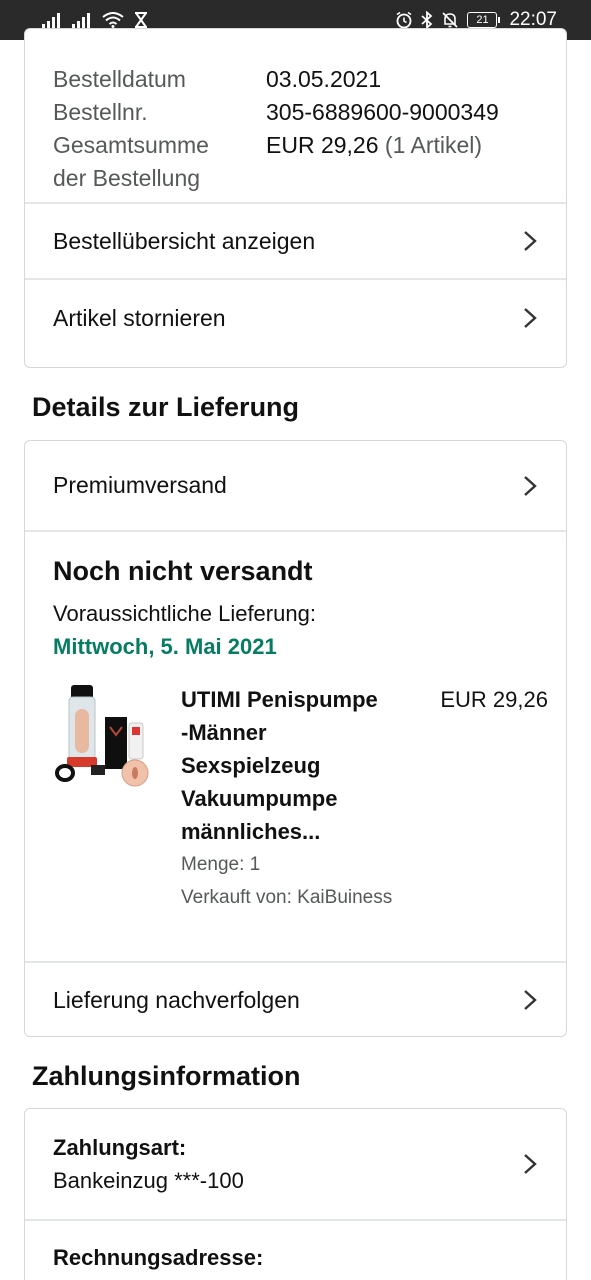 The image size is (591, 1280). Describe the element at coordinates (427, 20) in the screenshot. I see `bluetooth-icon` at that location.